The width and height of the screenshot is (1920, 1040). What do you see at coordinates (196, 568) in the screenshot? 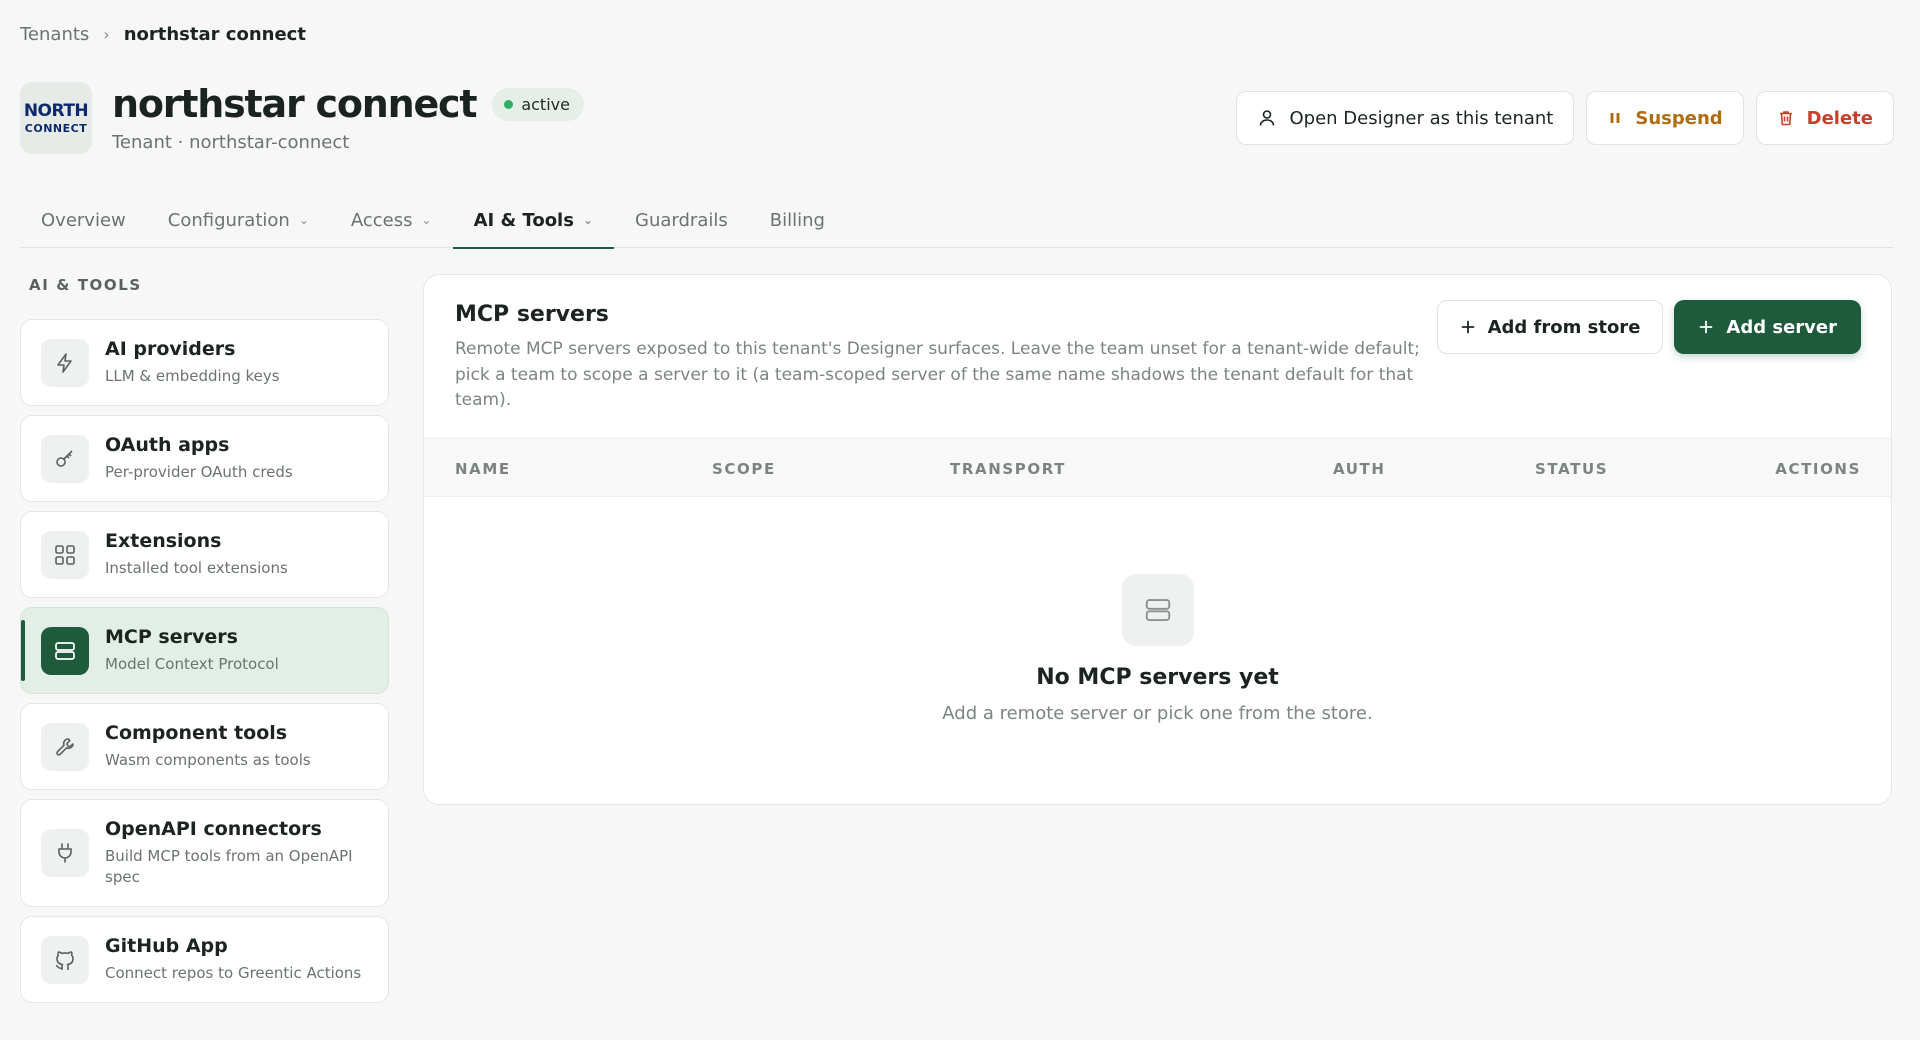
I see `sidebar-item-desc: Installed tool extensions` at bounding box center [196, 568].